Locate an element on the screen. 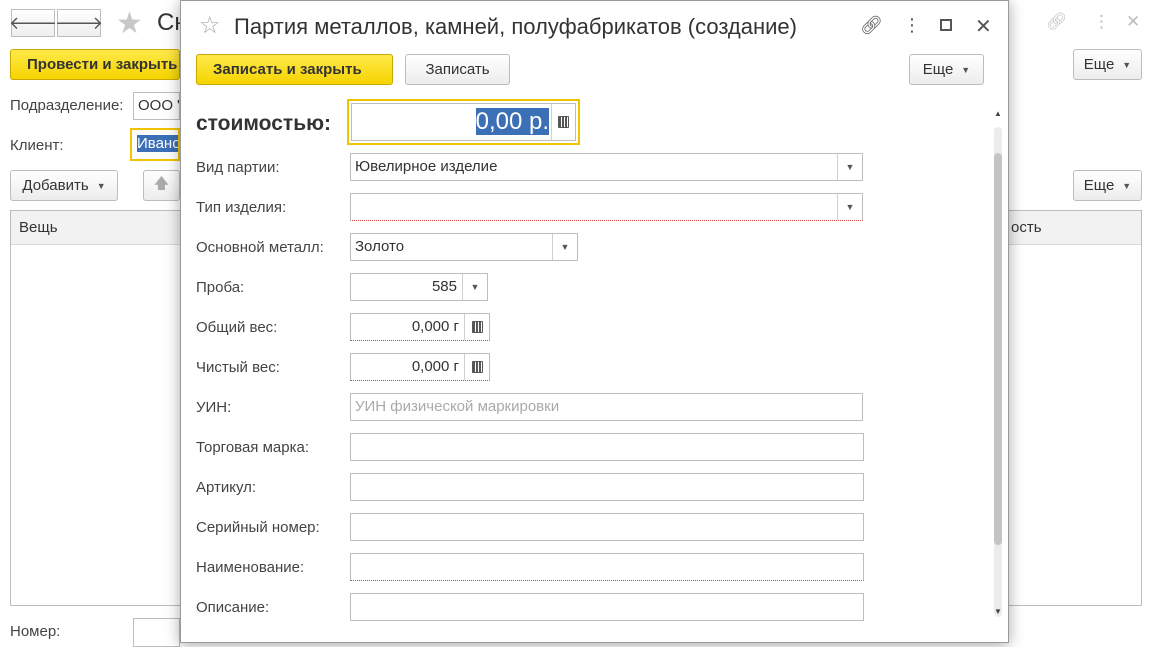  total-weight-label: Общий вес: is located at coordinates (237, 327).